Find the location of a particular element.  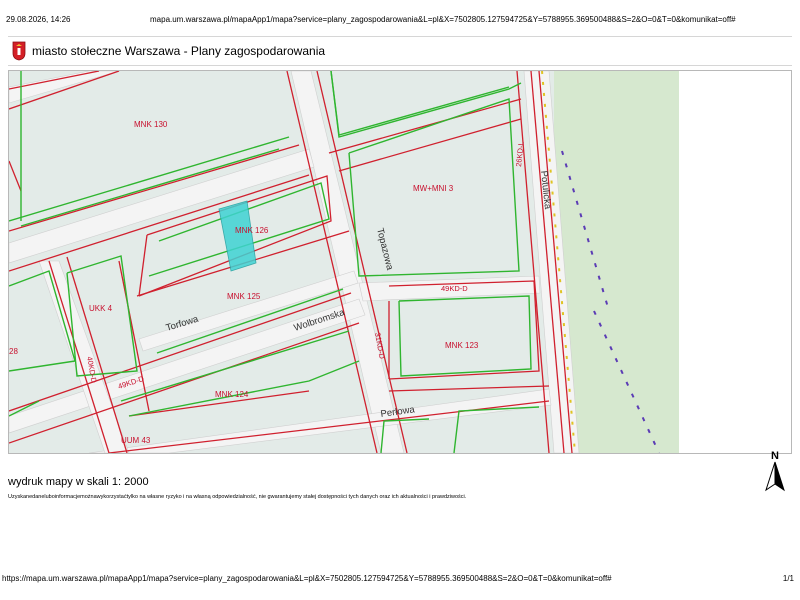

parcel-label-mnk126: MNK 126 is located at coordinates (252, 230).